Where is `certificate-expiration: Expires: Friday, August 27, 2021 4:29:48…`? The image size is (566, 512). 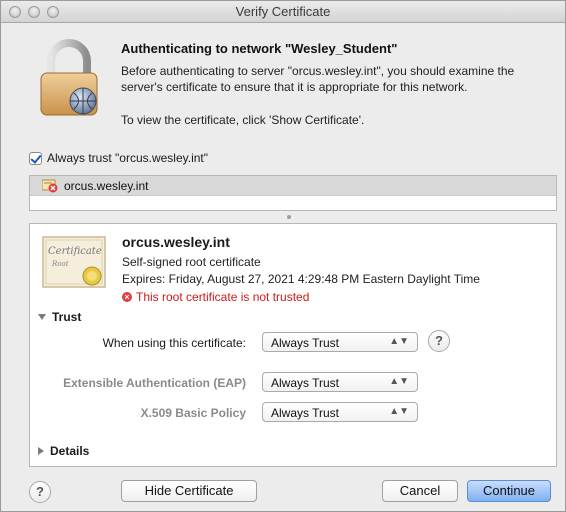
certificate-expiration: Expires: Friday, August 27, 2021 4:29:48… is located at coordinates (301, 279).